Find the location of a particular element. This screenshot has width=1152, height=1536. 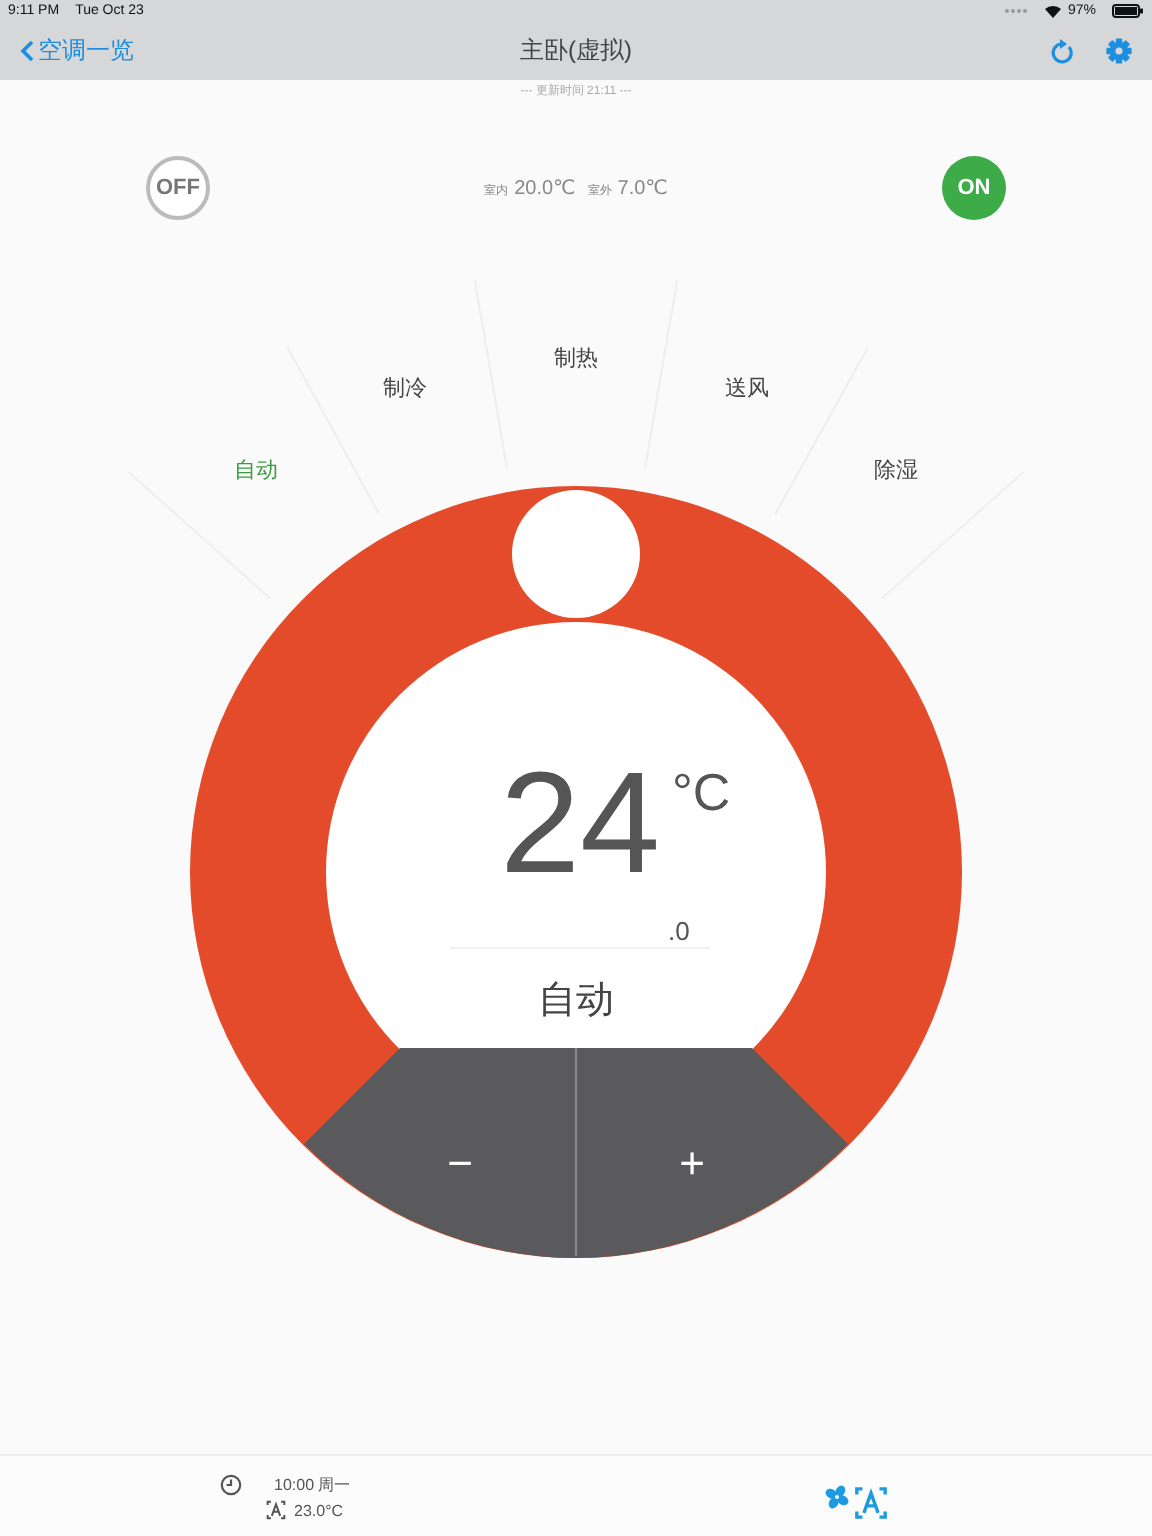

settings-icon is located at coordinates (1119, 51).